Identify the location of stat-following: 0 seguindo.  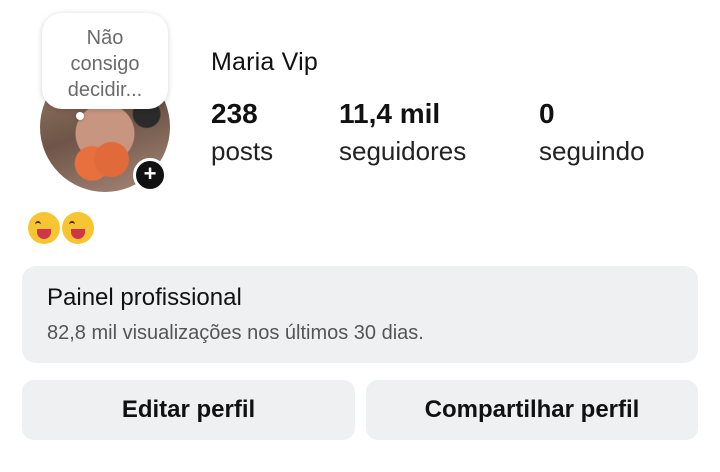
(592, 132).